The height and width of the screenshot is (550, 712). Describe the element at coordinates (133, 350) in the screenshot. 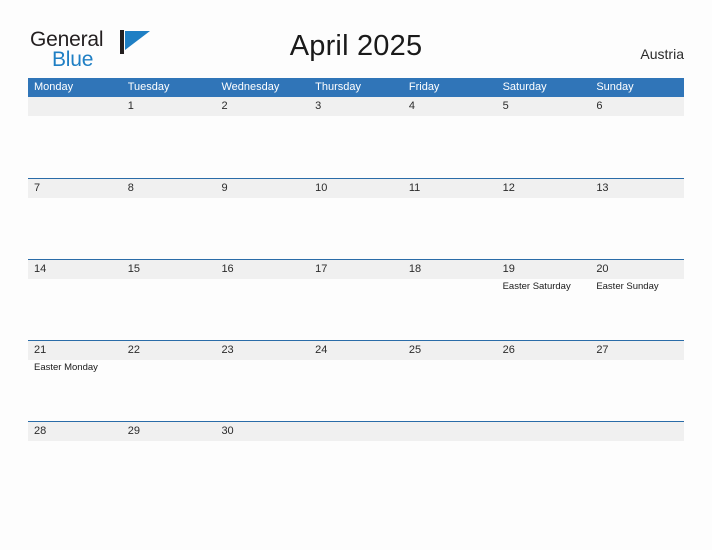

I see `day-number: 22` at that location.